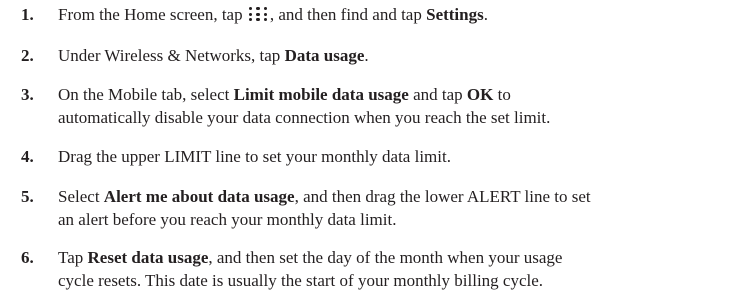 Image resolution: width=747 pixels, height=297 pixels. I want to click on apps-grid-icon, so click(258, 14).